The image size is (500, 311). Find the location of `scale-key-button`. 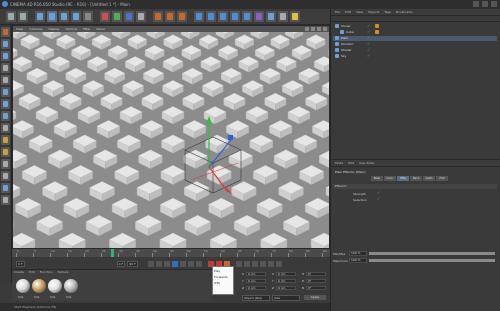

scale-key-button is located at coordinates (246, 263).